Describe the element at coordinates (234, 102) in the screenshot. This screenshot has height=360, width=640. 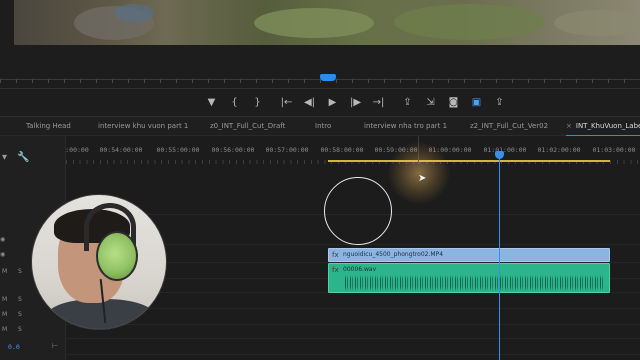
I see `mark-in-button: {` at that location.